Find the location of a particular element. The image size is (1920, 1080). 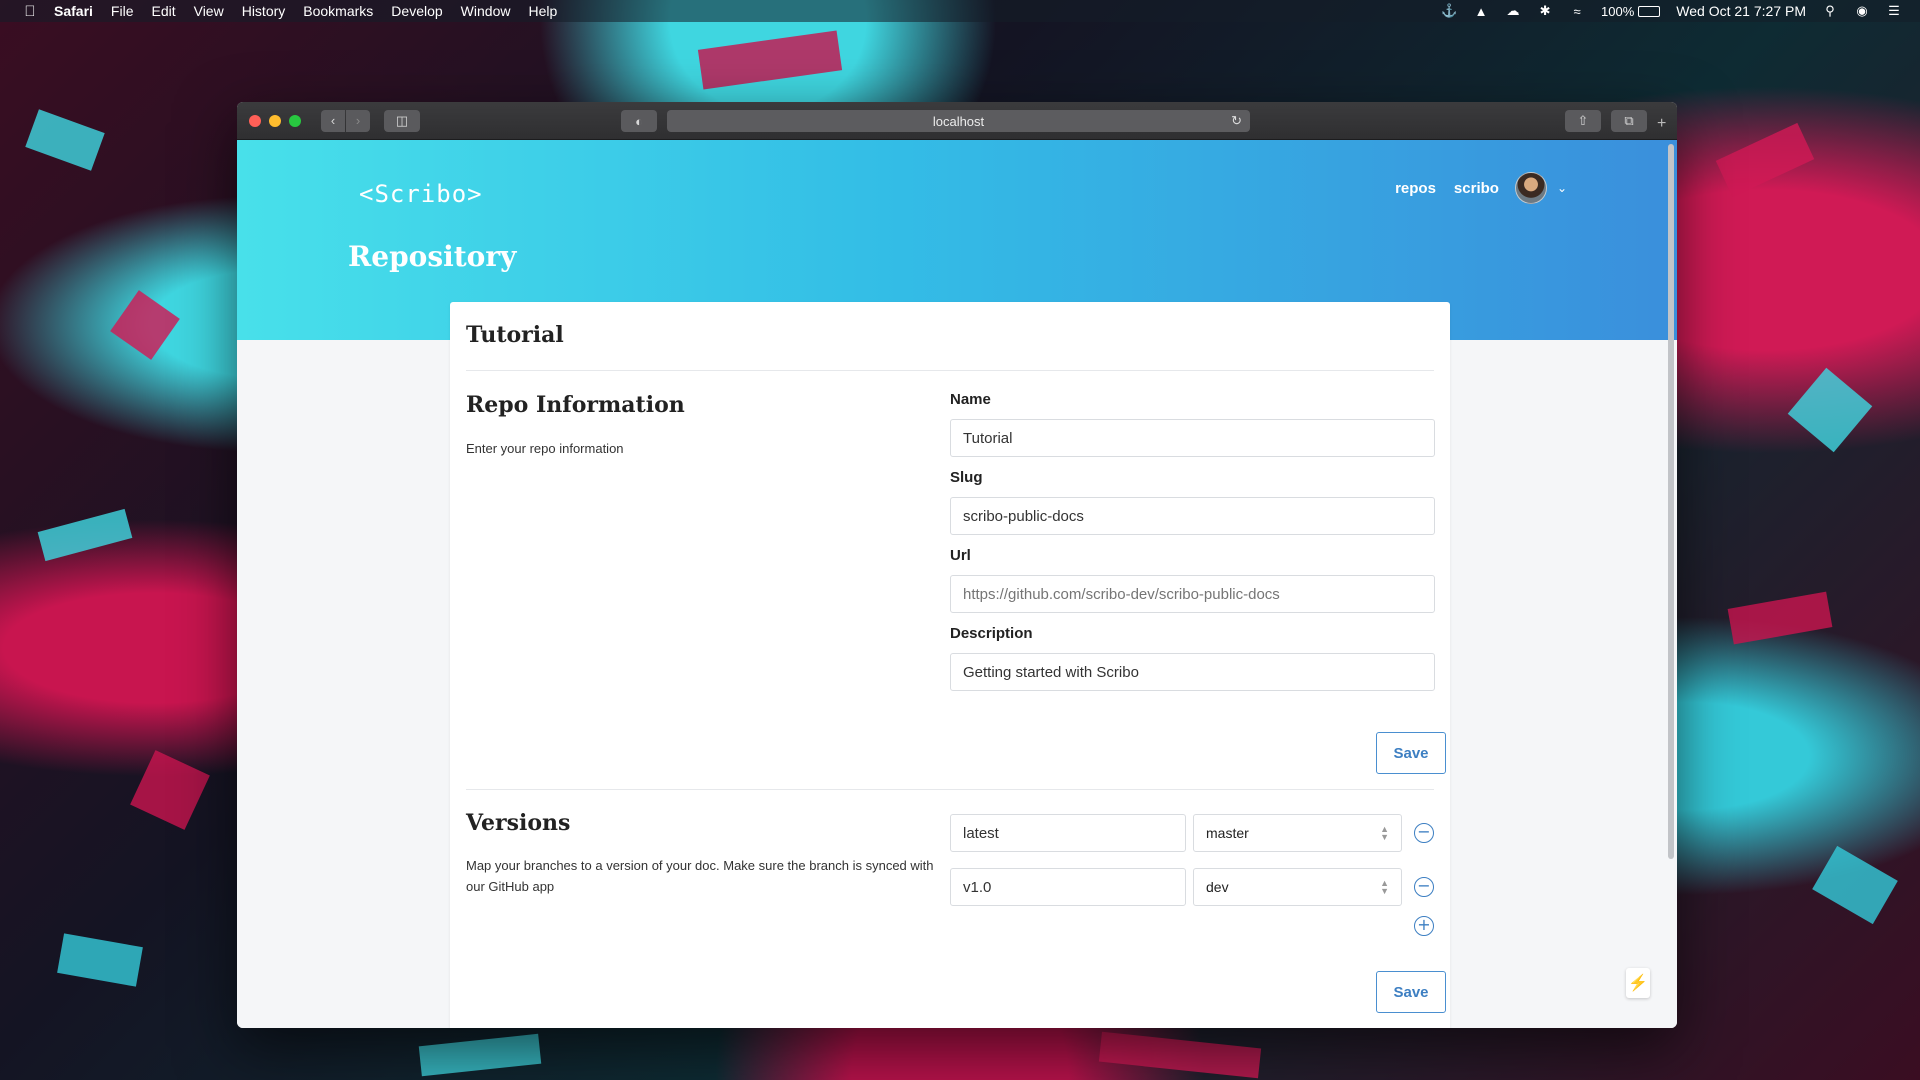

save-repo-info-button: Save is located at coordinates (1411, 753).